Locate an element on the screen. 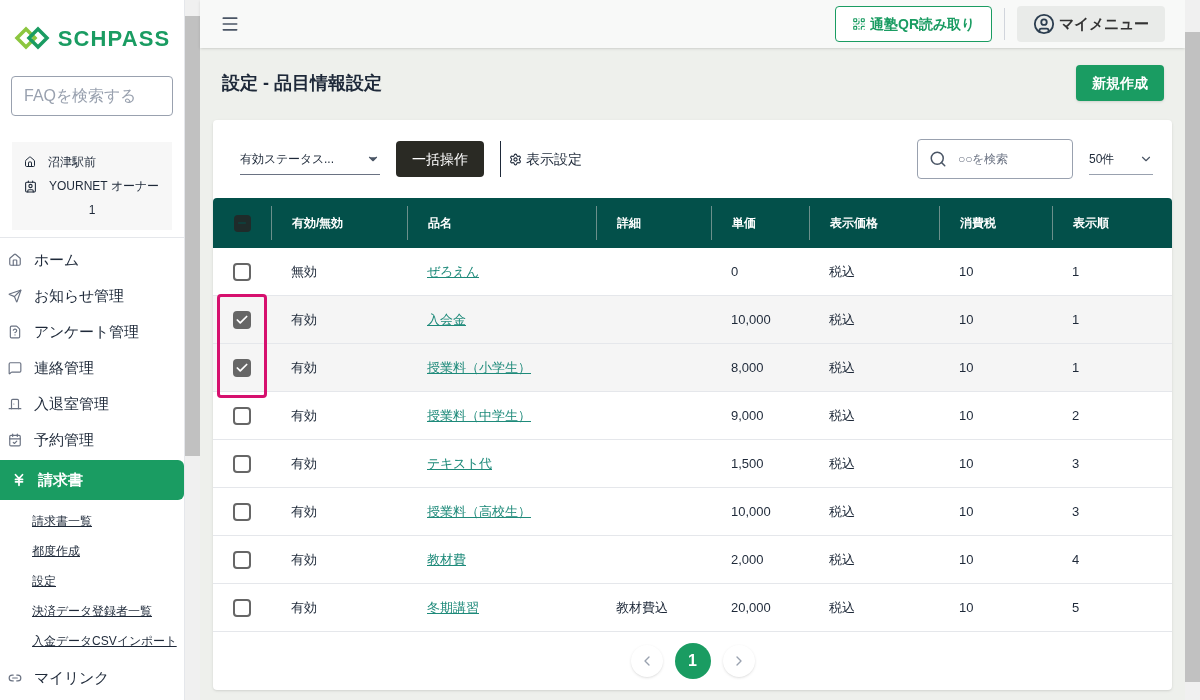 The image size is (1200, 700). table-cell: 1,500 is located at coordinates (747, 463).